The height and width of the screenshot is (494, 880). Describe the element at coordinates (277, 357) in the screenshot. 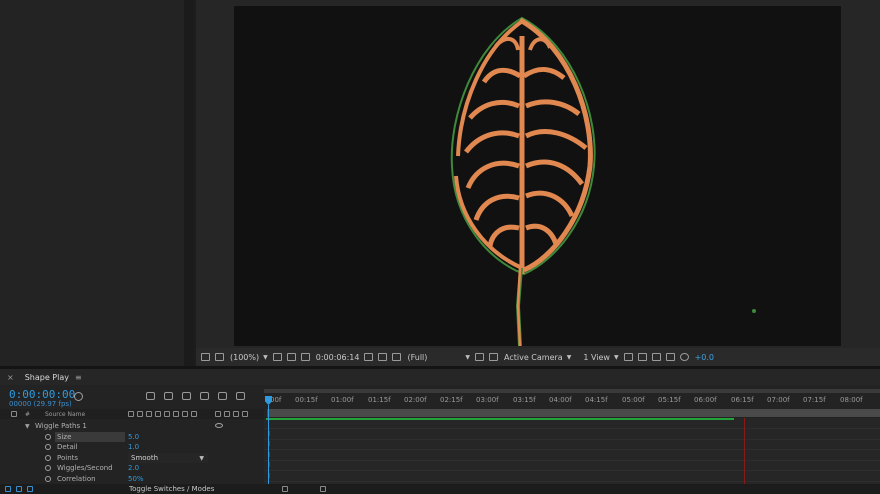

I see `grid-icon` at that location.